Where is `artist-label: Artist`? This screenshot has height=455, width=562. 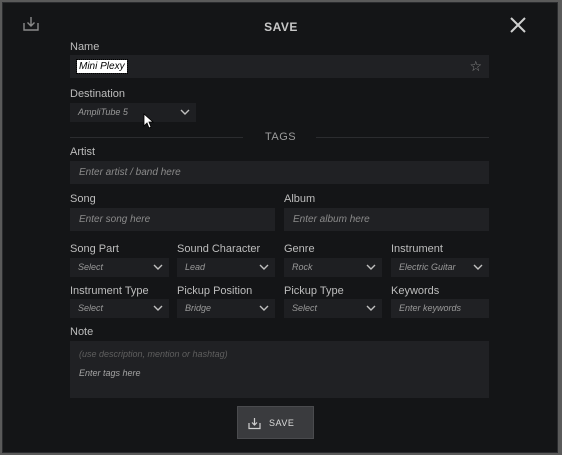 artist-label: Artist is located at coordinates (83, 152).